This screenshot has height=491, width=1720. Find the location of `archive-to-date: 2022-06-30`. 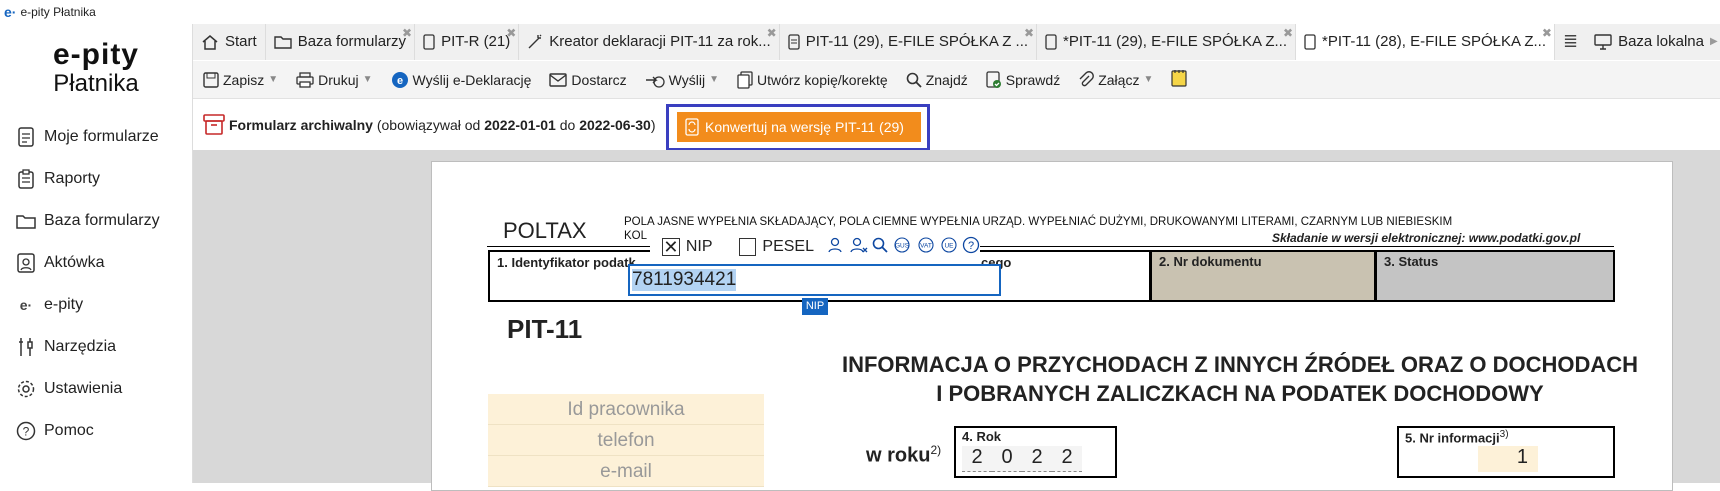

archive-to-date: 2022-06-30 is located at coordinates (615, 125).